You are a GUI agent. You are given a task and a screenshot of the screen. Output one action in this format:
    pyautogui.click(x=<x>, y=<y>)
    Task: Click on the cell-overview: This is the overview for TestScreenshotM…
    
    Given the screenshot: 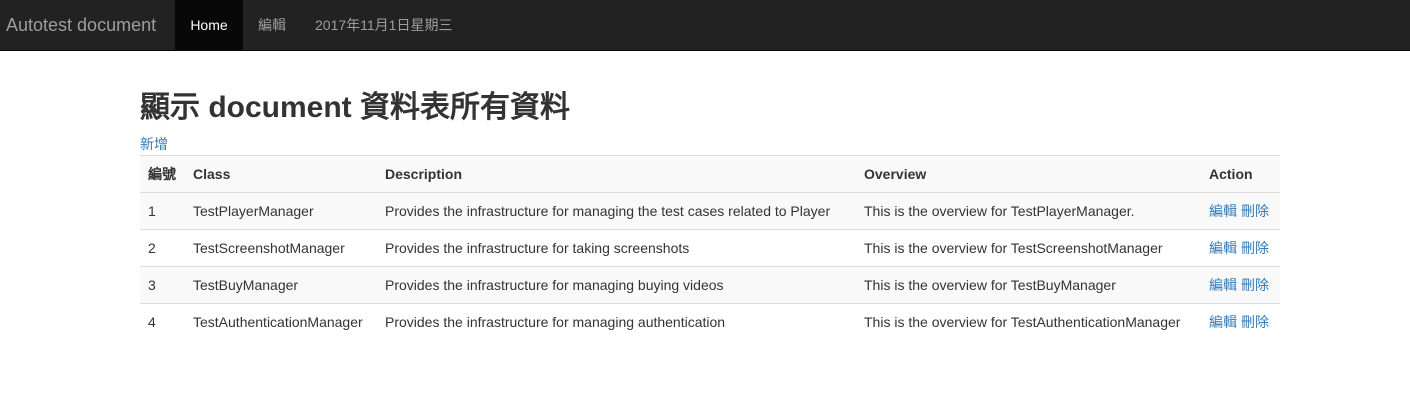 What is the action you would take?
    pyautogui.click(x=1028, y=248)
    